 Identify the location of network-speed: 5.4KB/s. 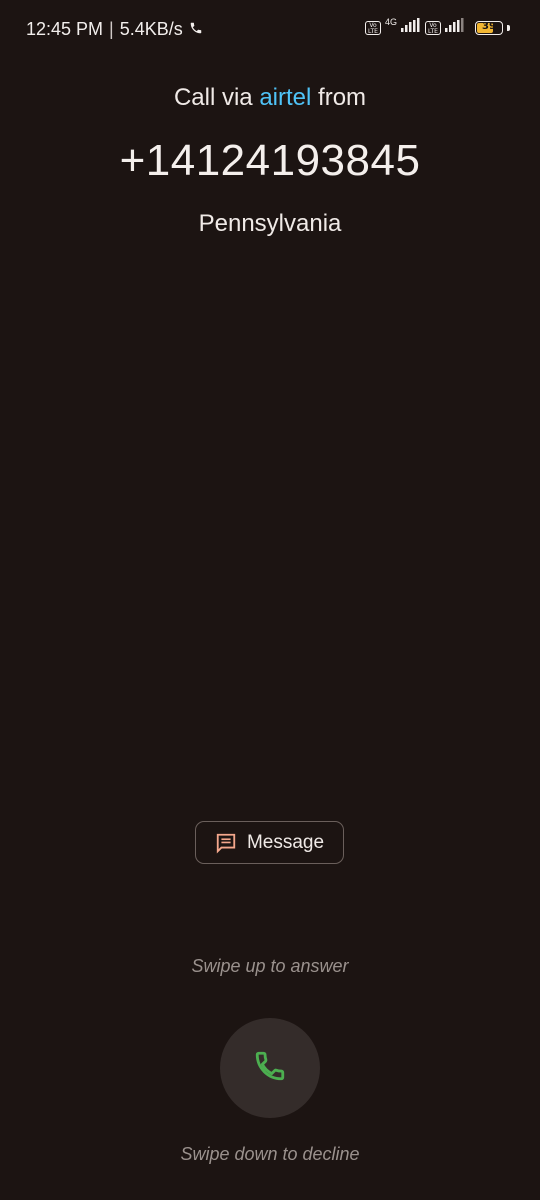
(151, 29).